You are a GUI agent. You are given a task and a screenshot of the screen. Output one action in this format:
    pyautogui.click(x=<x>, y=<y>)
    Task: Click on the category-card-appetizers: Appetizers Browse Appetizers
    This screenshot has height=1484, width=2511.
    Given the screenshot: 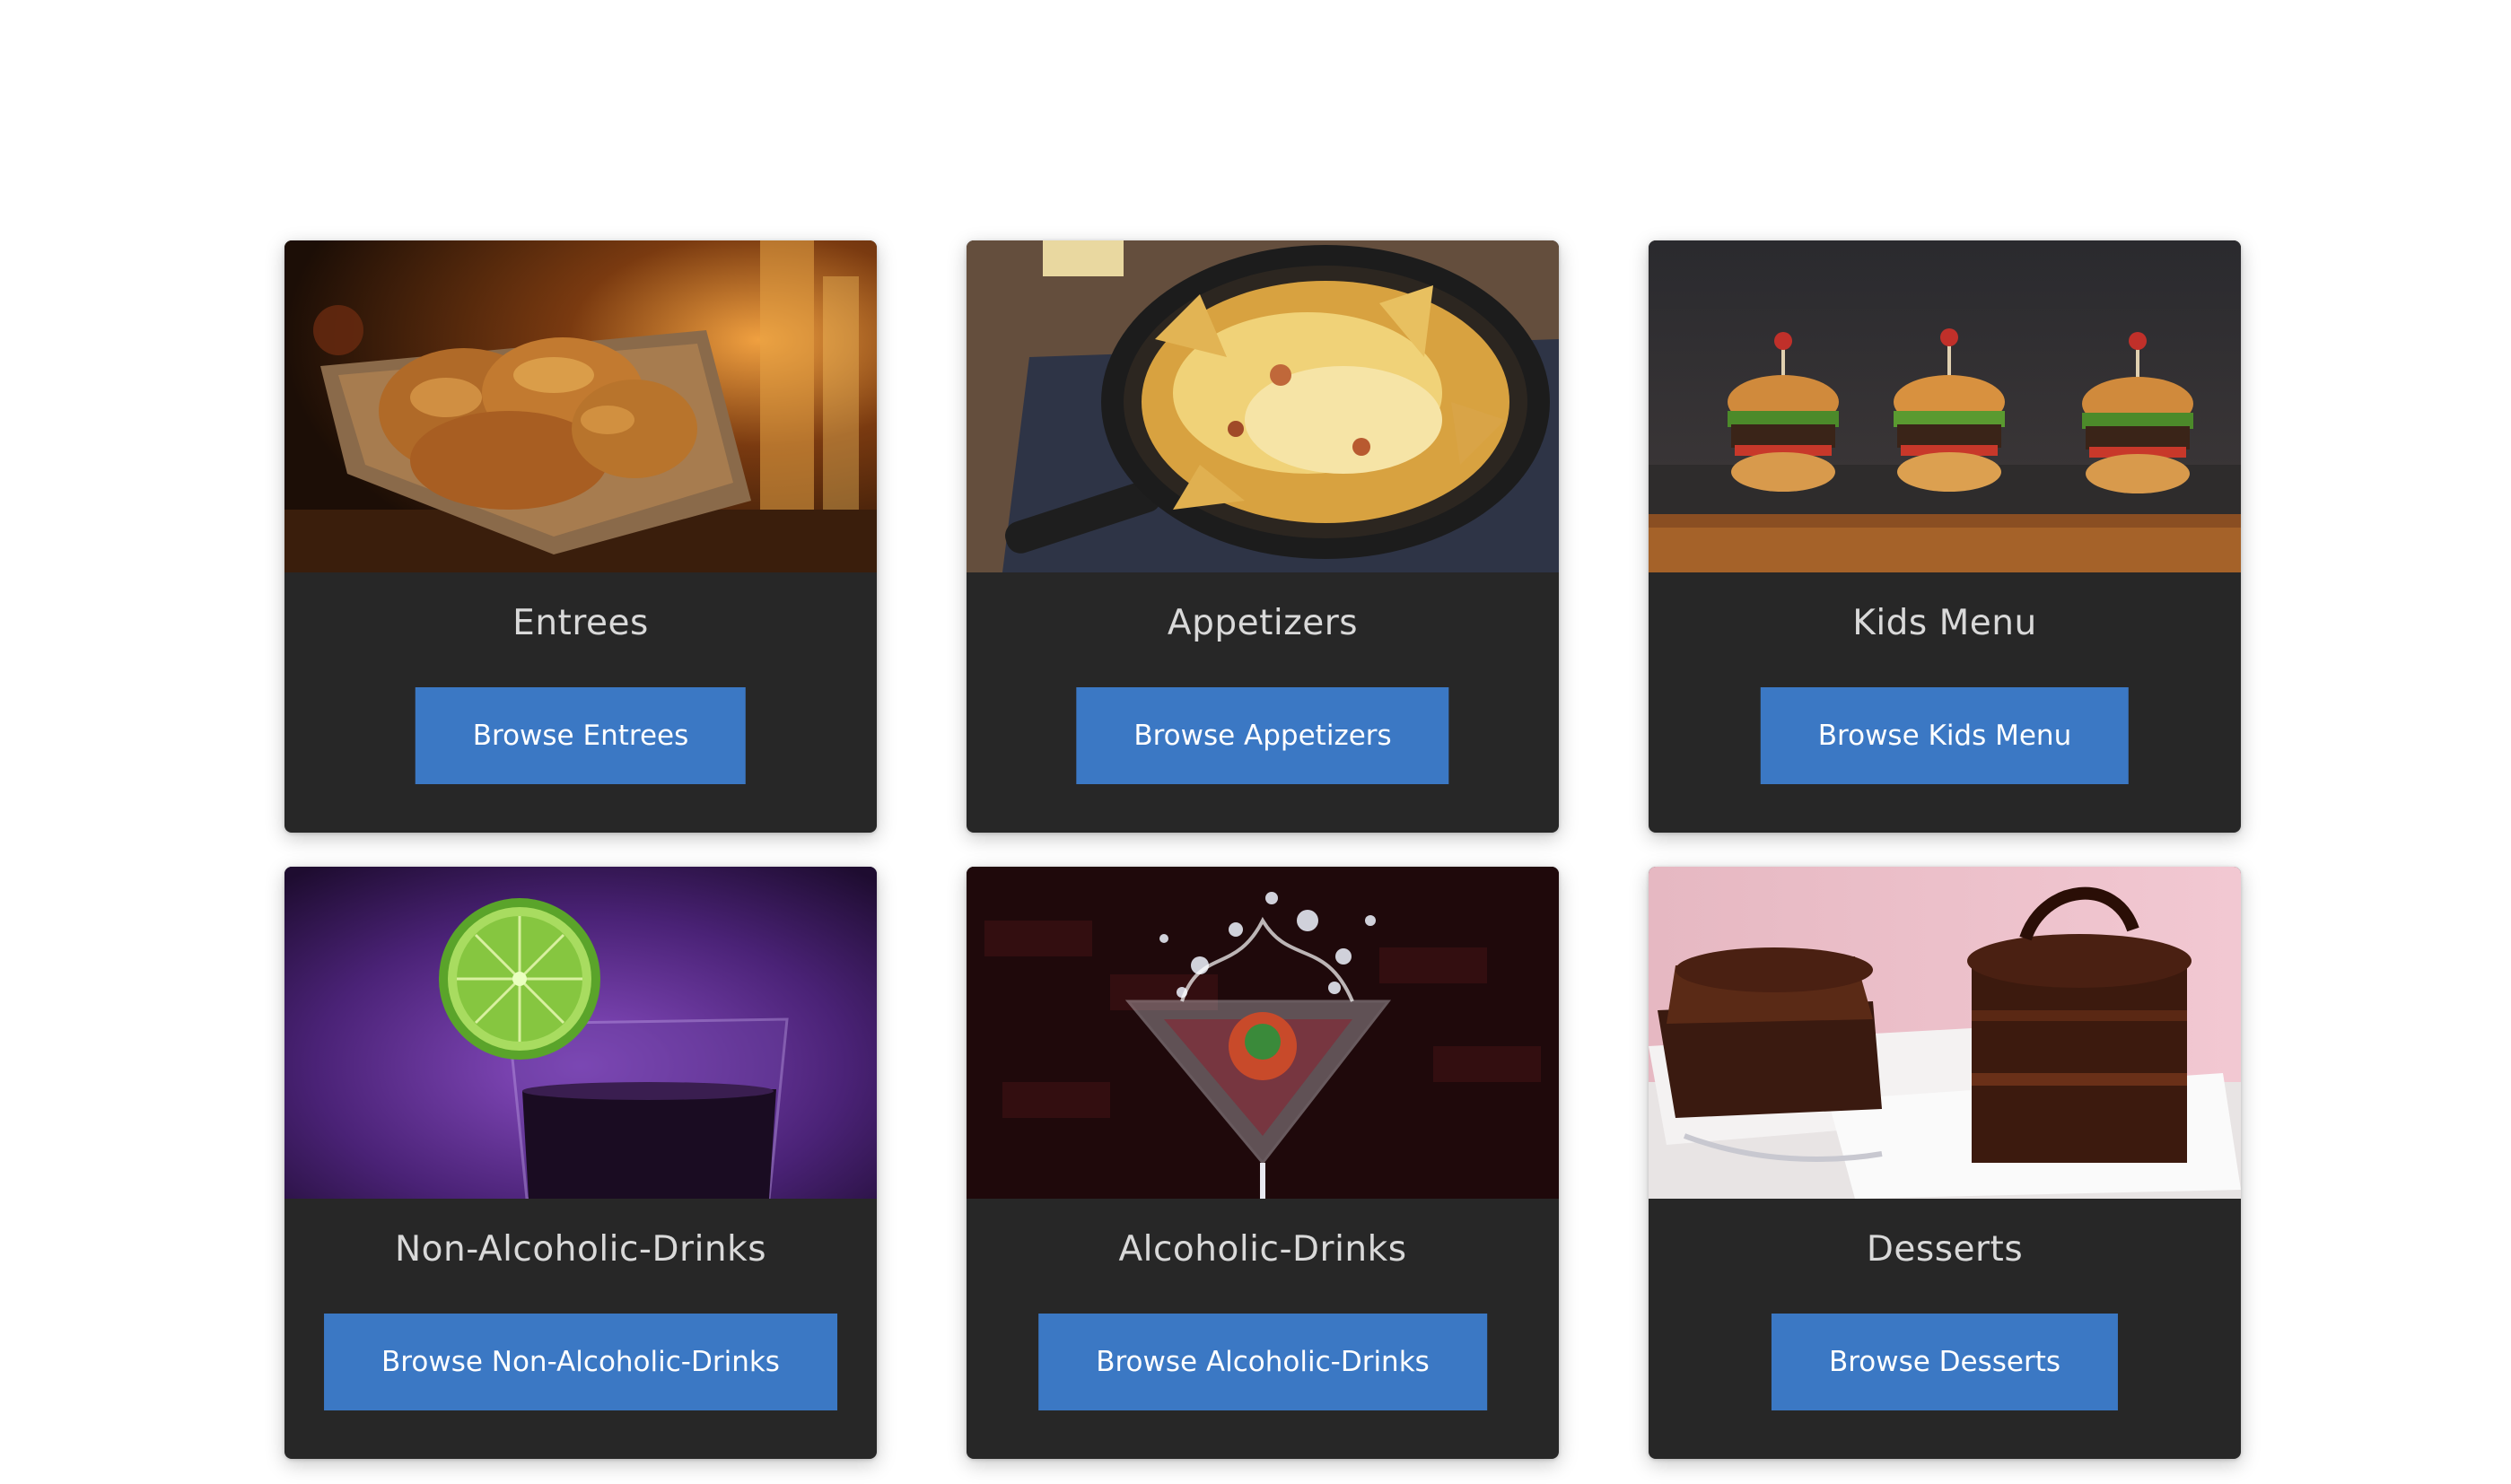 What is the action you would take?
    pyautogui.click(x=1263, y=536)
    